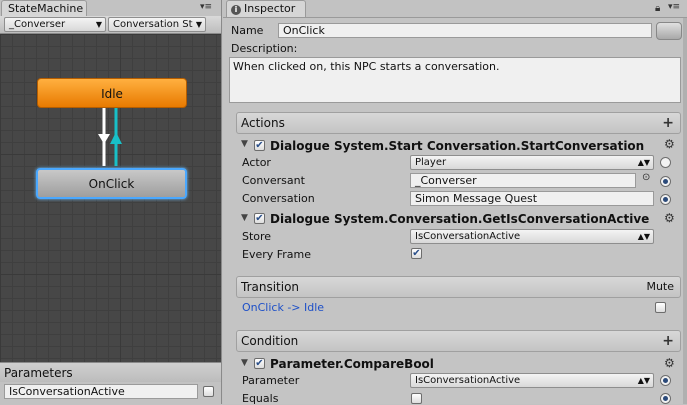  Describe the element at coordinates (458, 341) in the screenshot. I see `condition-header: Condition +` at that location.